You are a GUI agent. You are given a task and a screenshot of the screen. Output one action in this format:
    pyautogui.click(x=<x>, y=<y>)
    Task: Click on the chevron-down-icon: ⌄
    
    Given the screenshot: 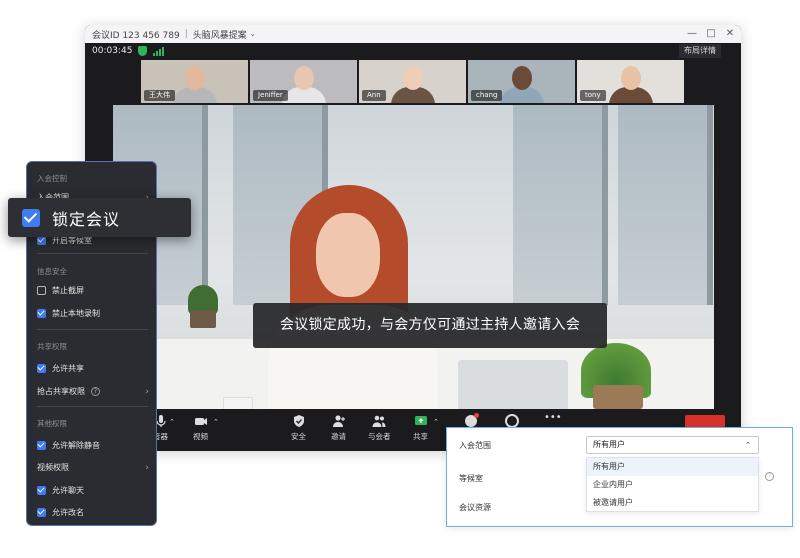 What is the action you would take?
    pyautogui.click(x=253, y=34)
    